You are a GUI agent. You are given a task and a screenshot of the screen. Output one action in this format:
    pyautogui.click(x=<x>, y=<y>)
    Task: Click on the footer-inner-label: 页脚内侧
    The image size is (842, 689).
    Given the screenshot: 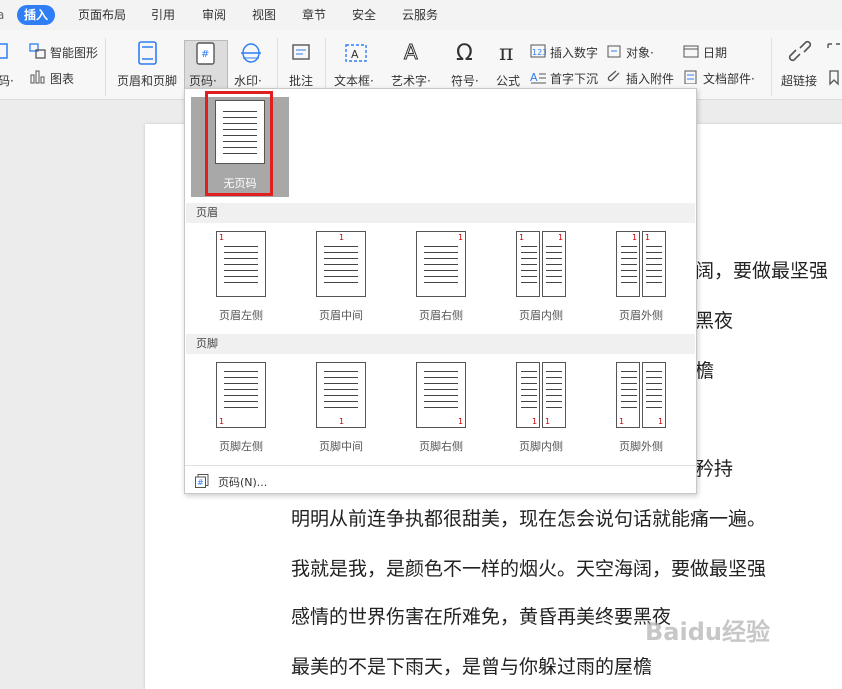 What is the action you would take?
    pyautogui.click(x=541, y=446)
    